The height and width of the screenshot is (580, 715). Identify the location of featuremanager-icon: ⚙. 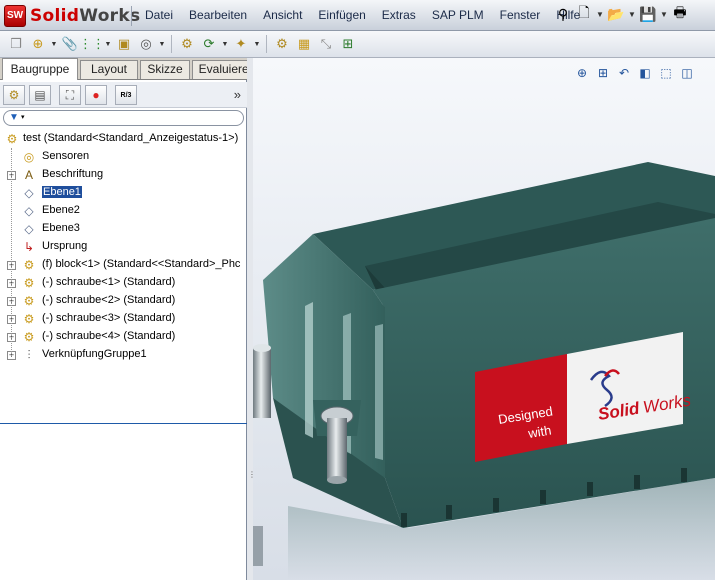
(14, 95).